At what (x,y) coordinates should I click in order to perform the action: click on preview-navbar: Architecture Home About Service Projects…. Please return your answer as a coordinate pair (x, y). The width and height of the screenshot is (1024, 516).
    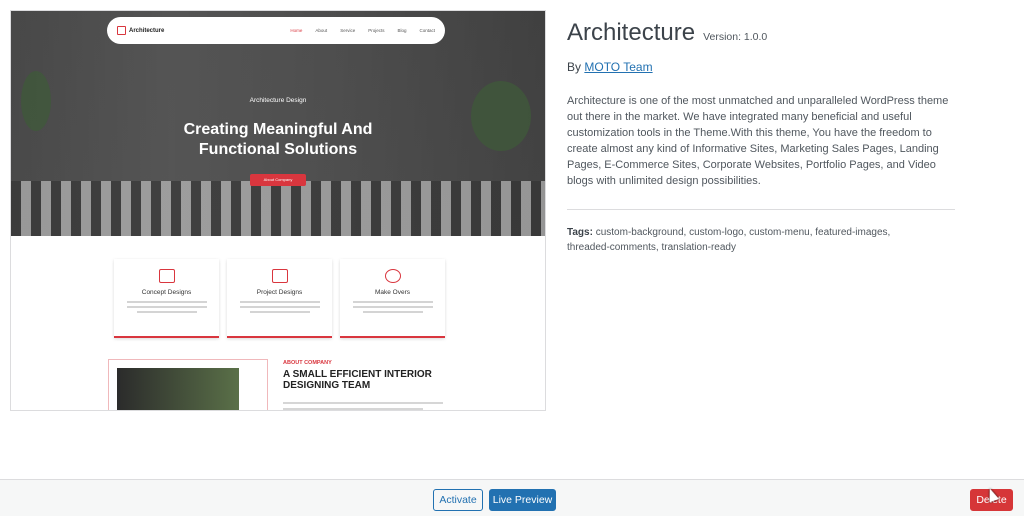
    Looking at the image, I should click on (276, 30).